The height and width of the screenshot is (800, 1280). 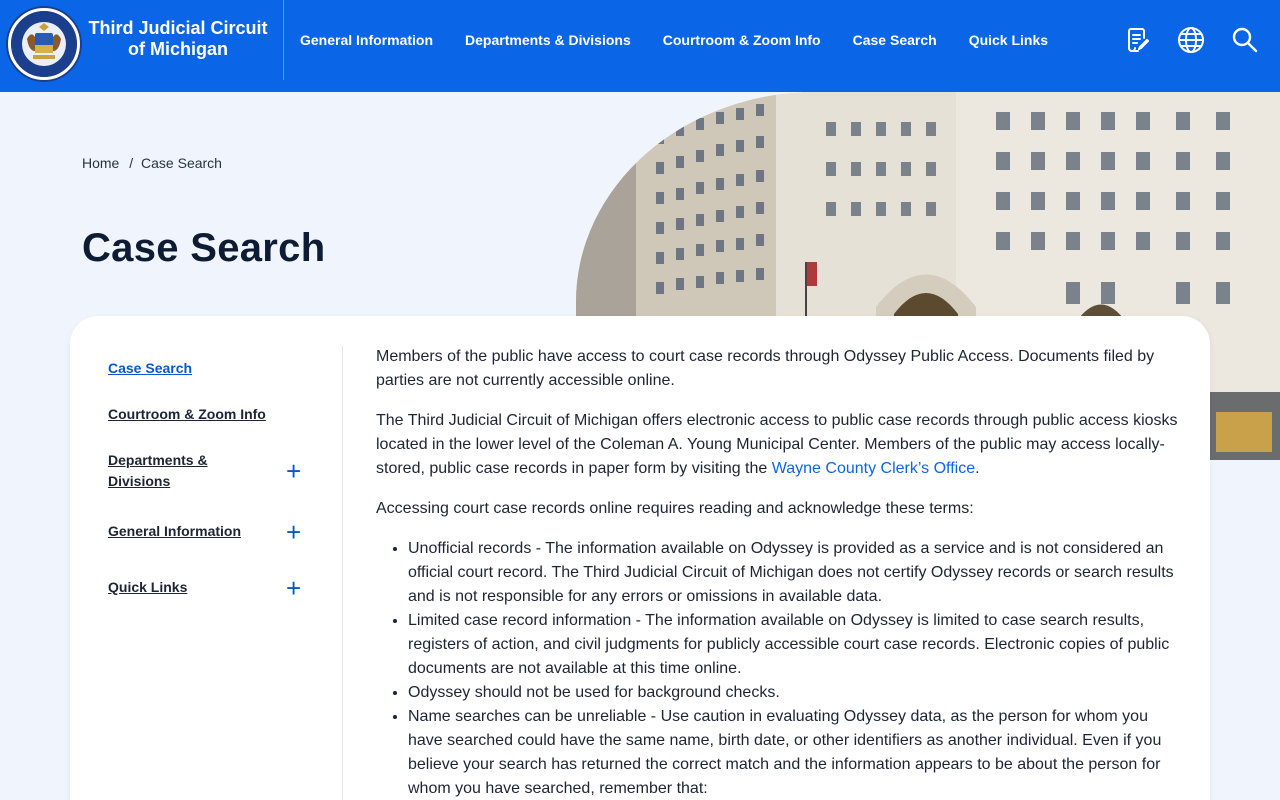 I want to click on sidebar-item-departments-divisions: Departments & Divisions, so click(x=178, y=471).